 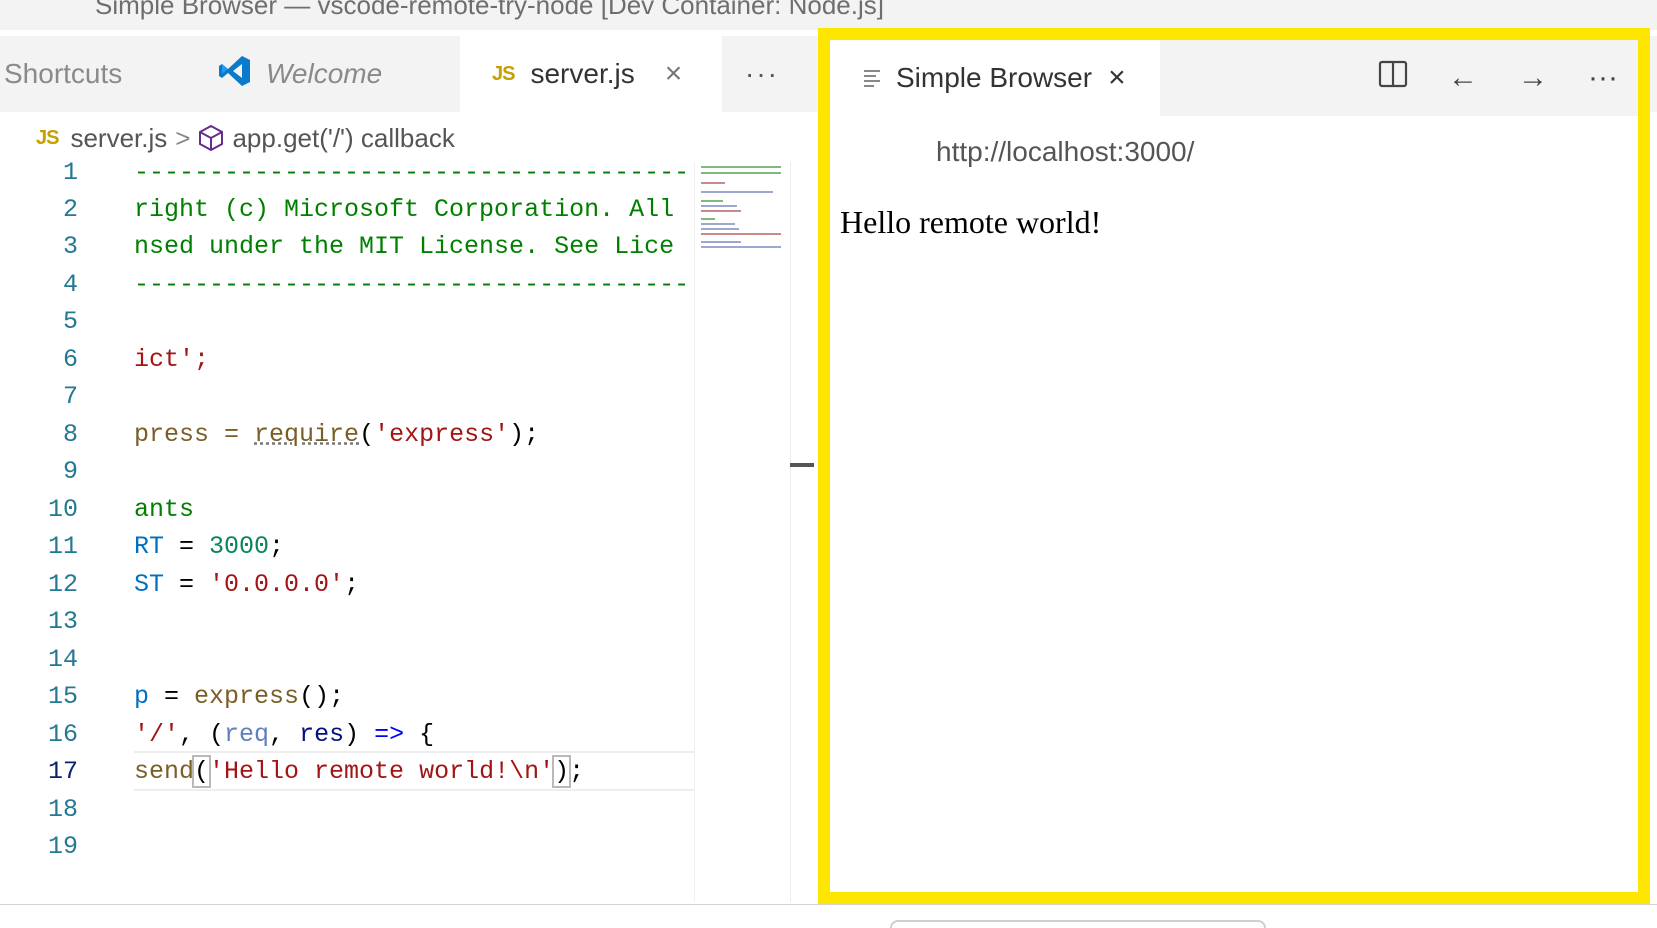 What do you see at coordinates (63, 73) in the screenshot?
I see `tab-shortcuts-label: Shortcuts` at bounding box center [63, 73].